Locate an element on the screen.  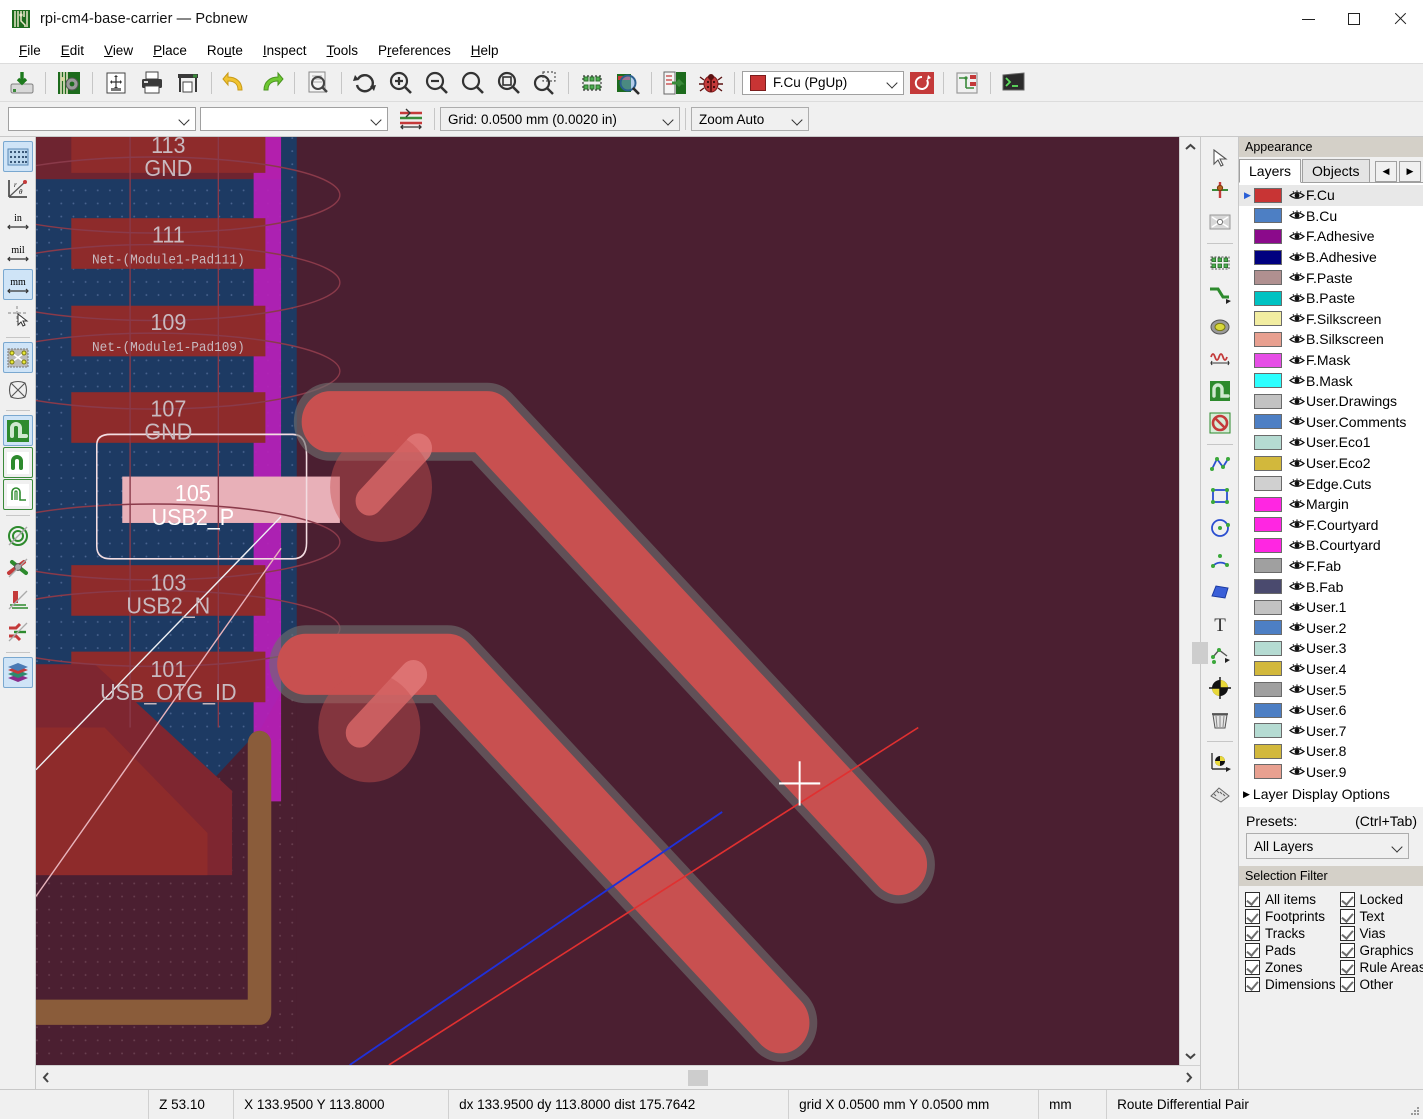
scroll-left-icon is located at coordinates (46, 1078).